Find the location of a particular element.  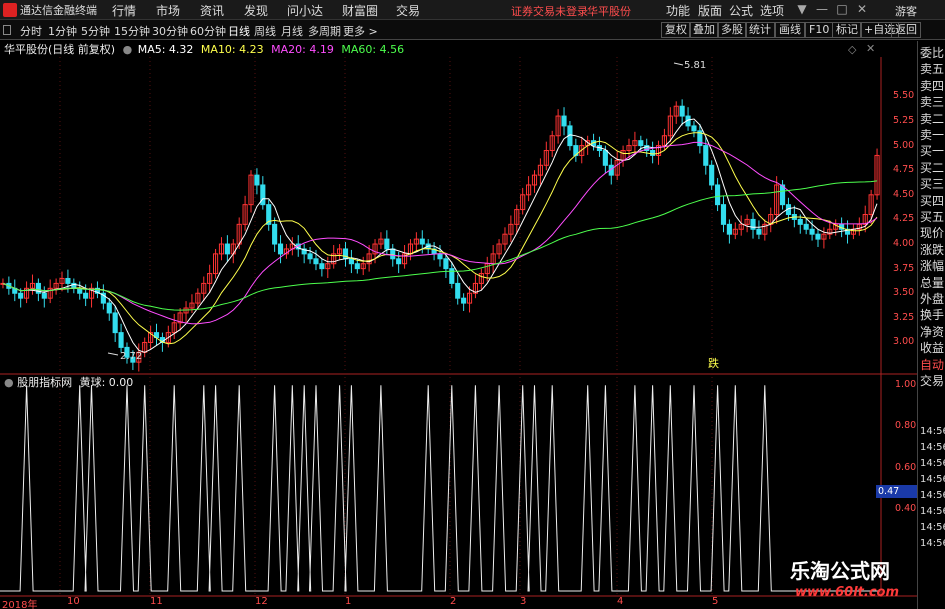

side-field-label: 自动 is located at coordinates (932, 365).